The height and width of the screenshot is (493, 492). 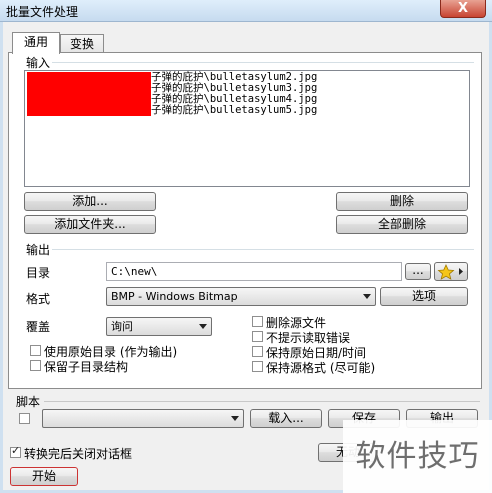 What do you see at coordinates (241, 296) in the screenshot?
I see `format-select: BMP - Windows Bitmap` at bounding box center [241, 296].